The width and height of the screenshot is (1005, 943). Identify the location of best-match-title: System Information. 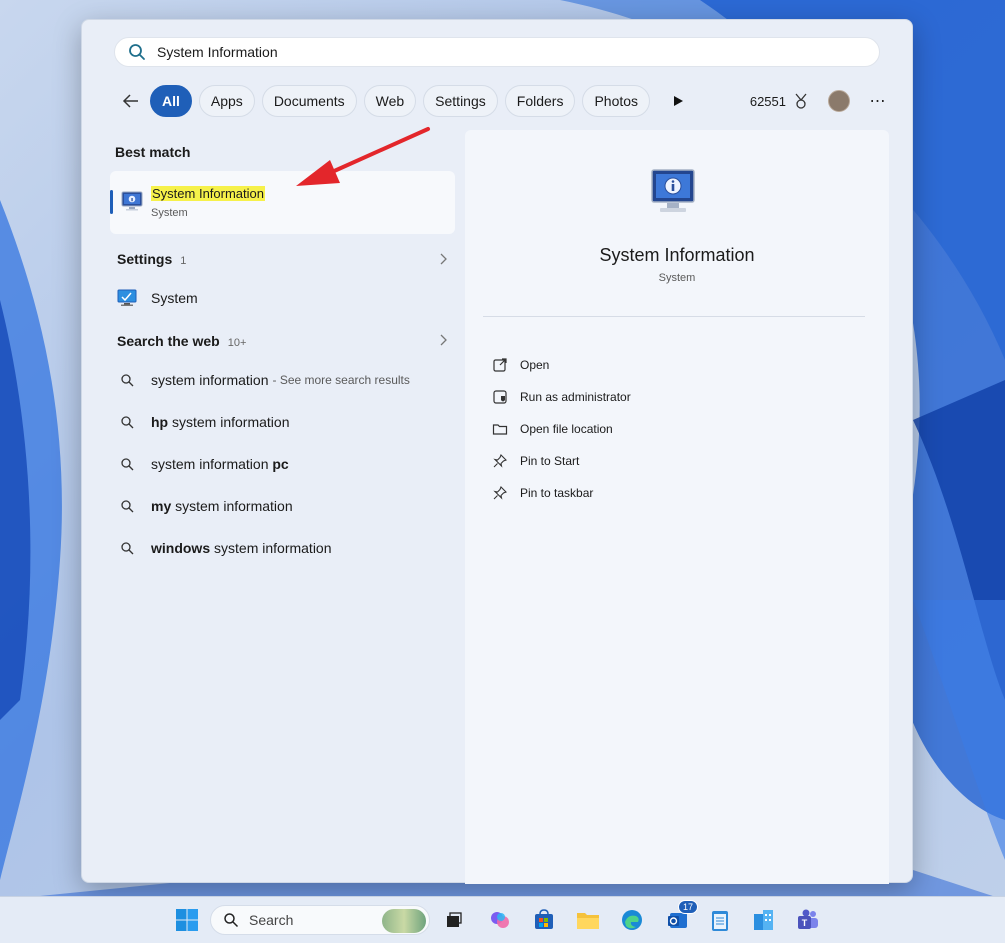
(208, 193).